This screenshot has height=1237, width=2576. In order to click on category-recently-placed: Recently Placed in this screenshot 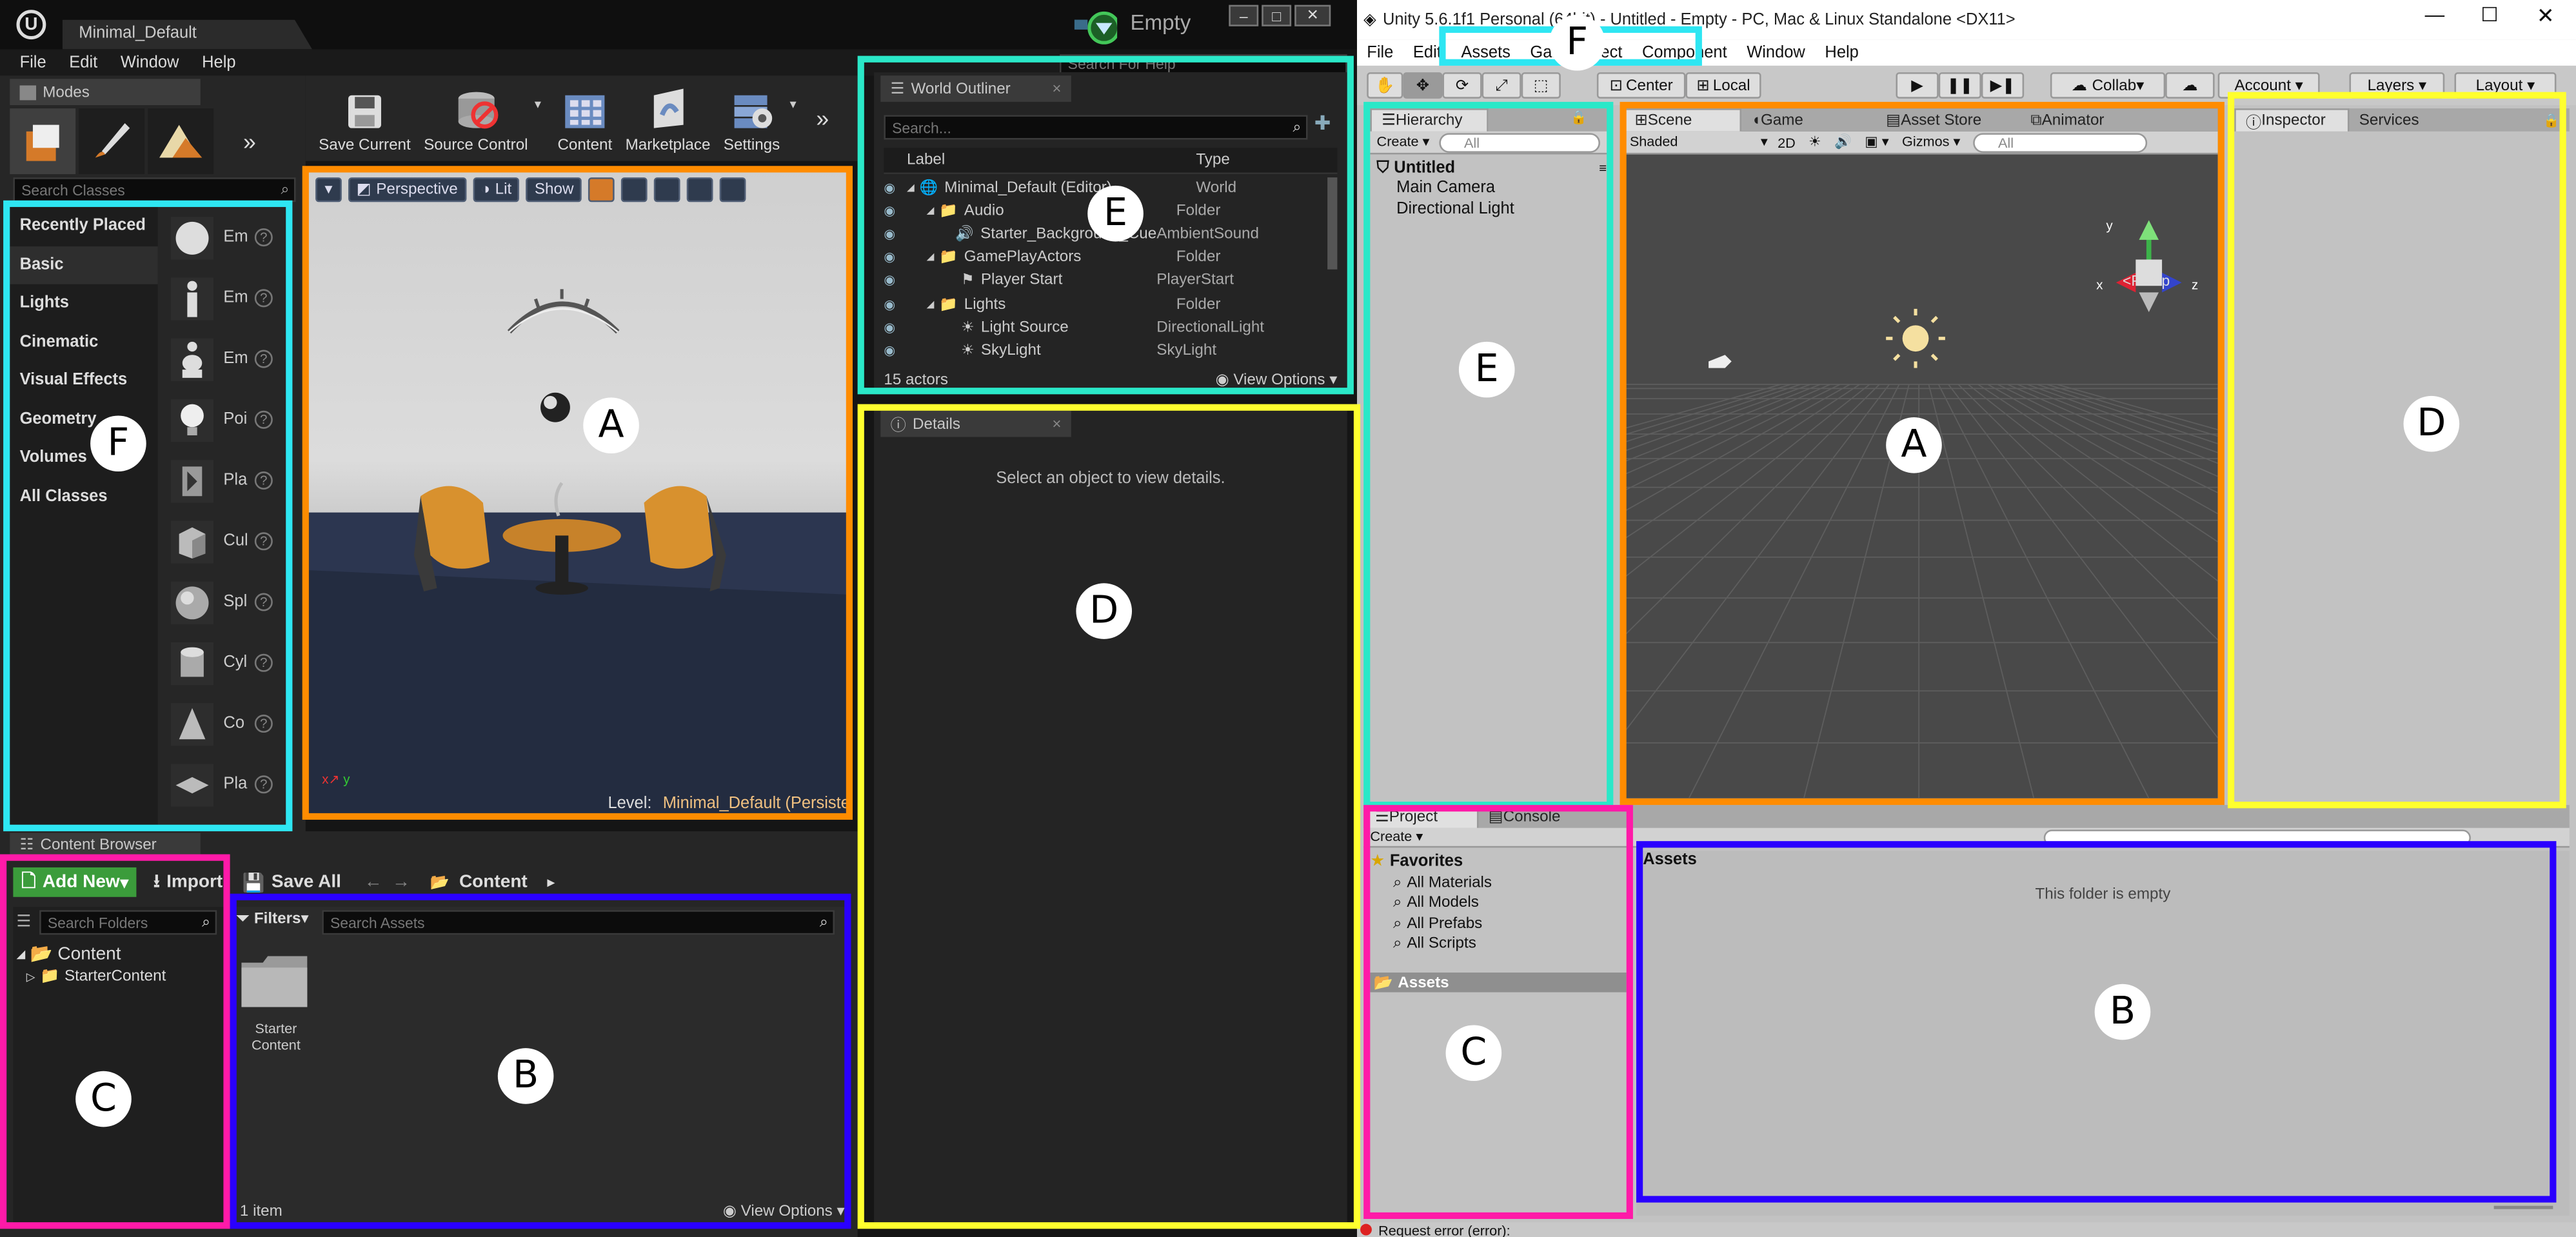, I will do `click(83, 227)`.